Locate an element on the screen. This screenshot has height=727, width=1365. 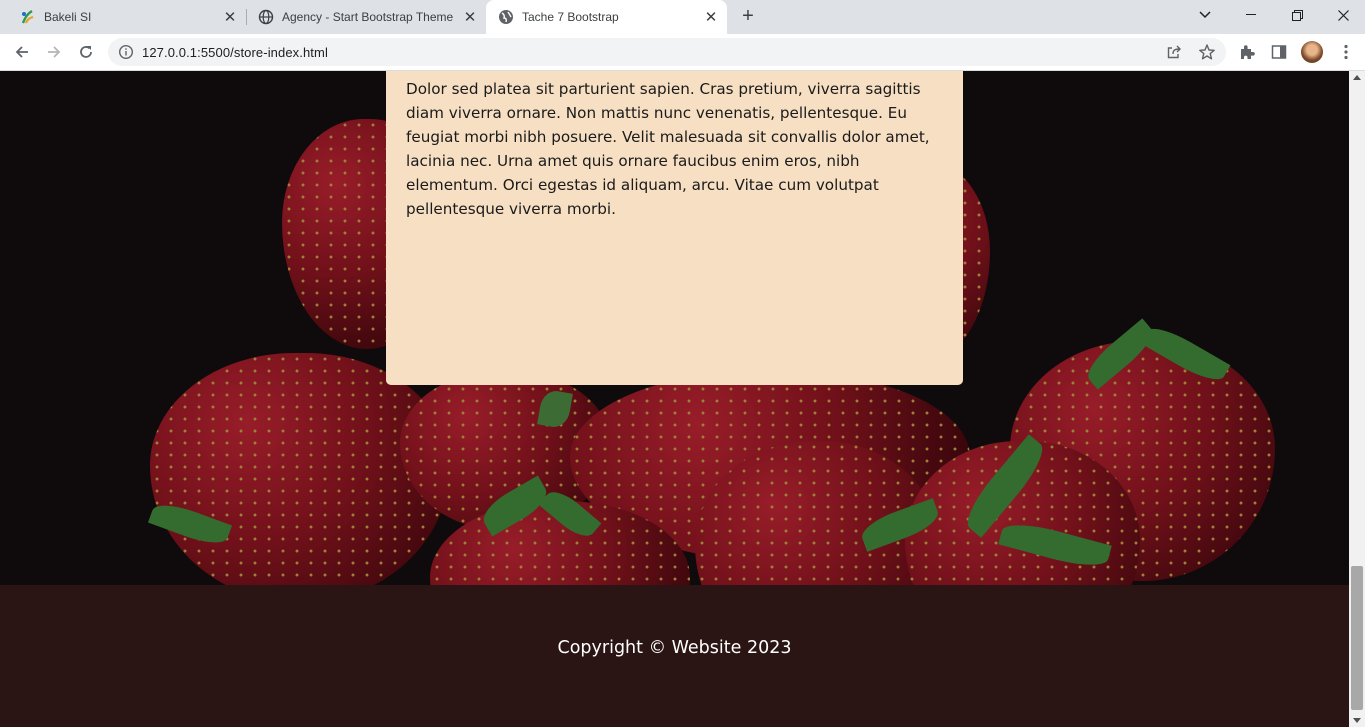
back-button is located at coordinates (22, 52).